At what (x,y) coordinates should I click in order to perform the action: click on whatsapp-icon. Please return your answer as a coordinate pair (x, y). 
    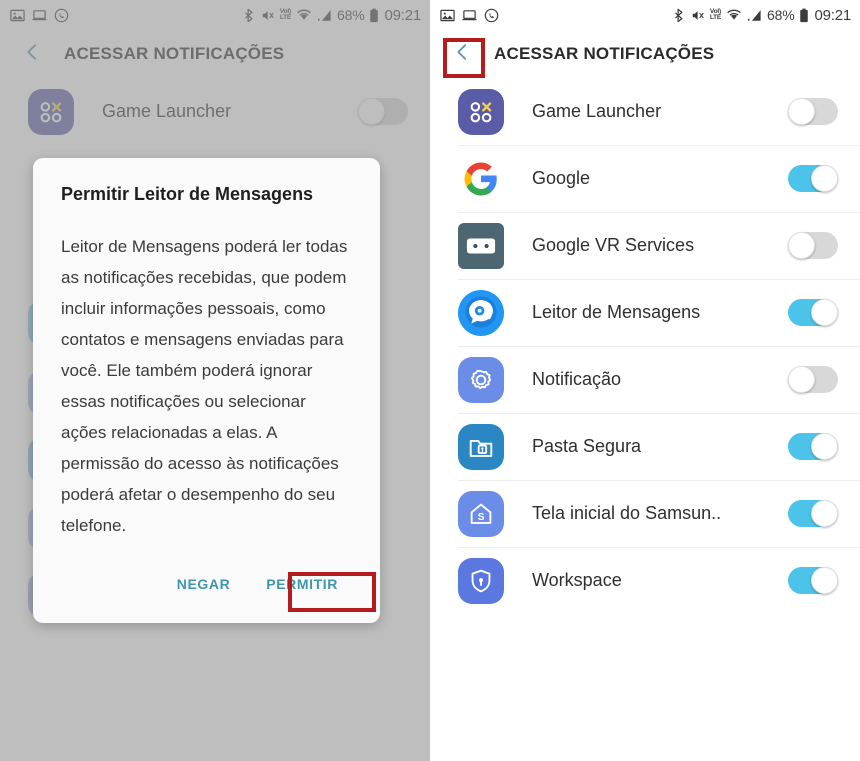
    Looking at the image, I should click on (491, 15).